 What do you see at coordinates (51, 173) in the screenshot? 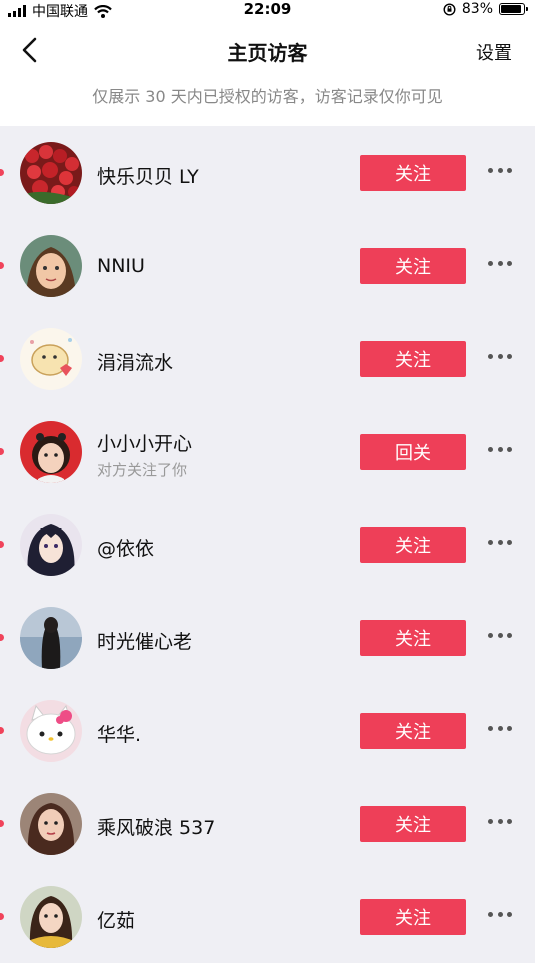
I see `red-roses-avatar-icon` at bounding box center [51, 173].